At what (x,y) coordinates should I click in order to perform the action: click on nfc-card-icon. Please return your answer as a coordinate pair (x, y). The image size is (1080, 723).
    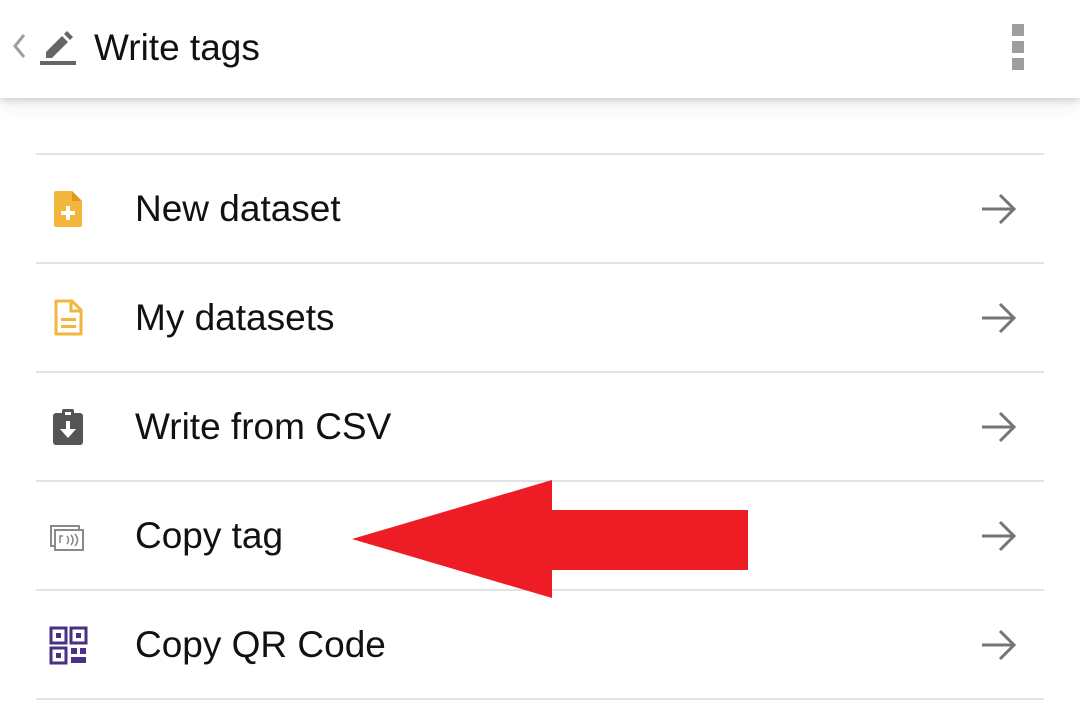
    Looking at the image, I should click on (67, 538).